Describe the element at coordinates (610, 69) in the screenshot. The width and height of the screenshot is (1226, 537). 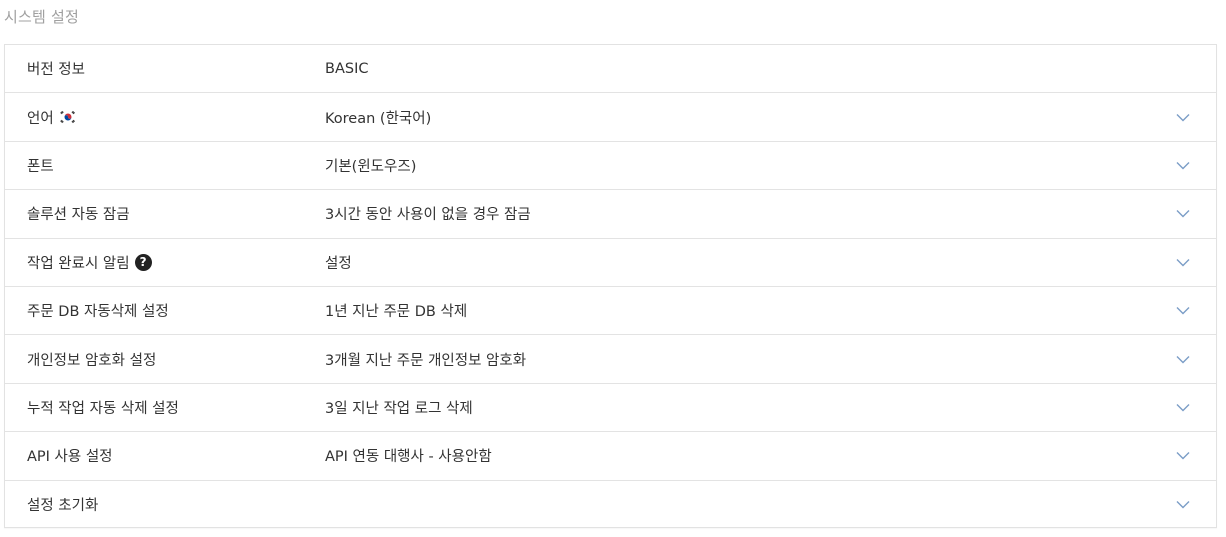
I see `setting-row-version: 버전 정보 BASIC` at that location.